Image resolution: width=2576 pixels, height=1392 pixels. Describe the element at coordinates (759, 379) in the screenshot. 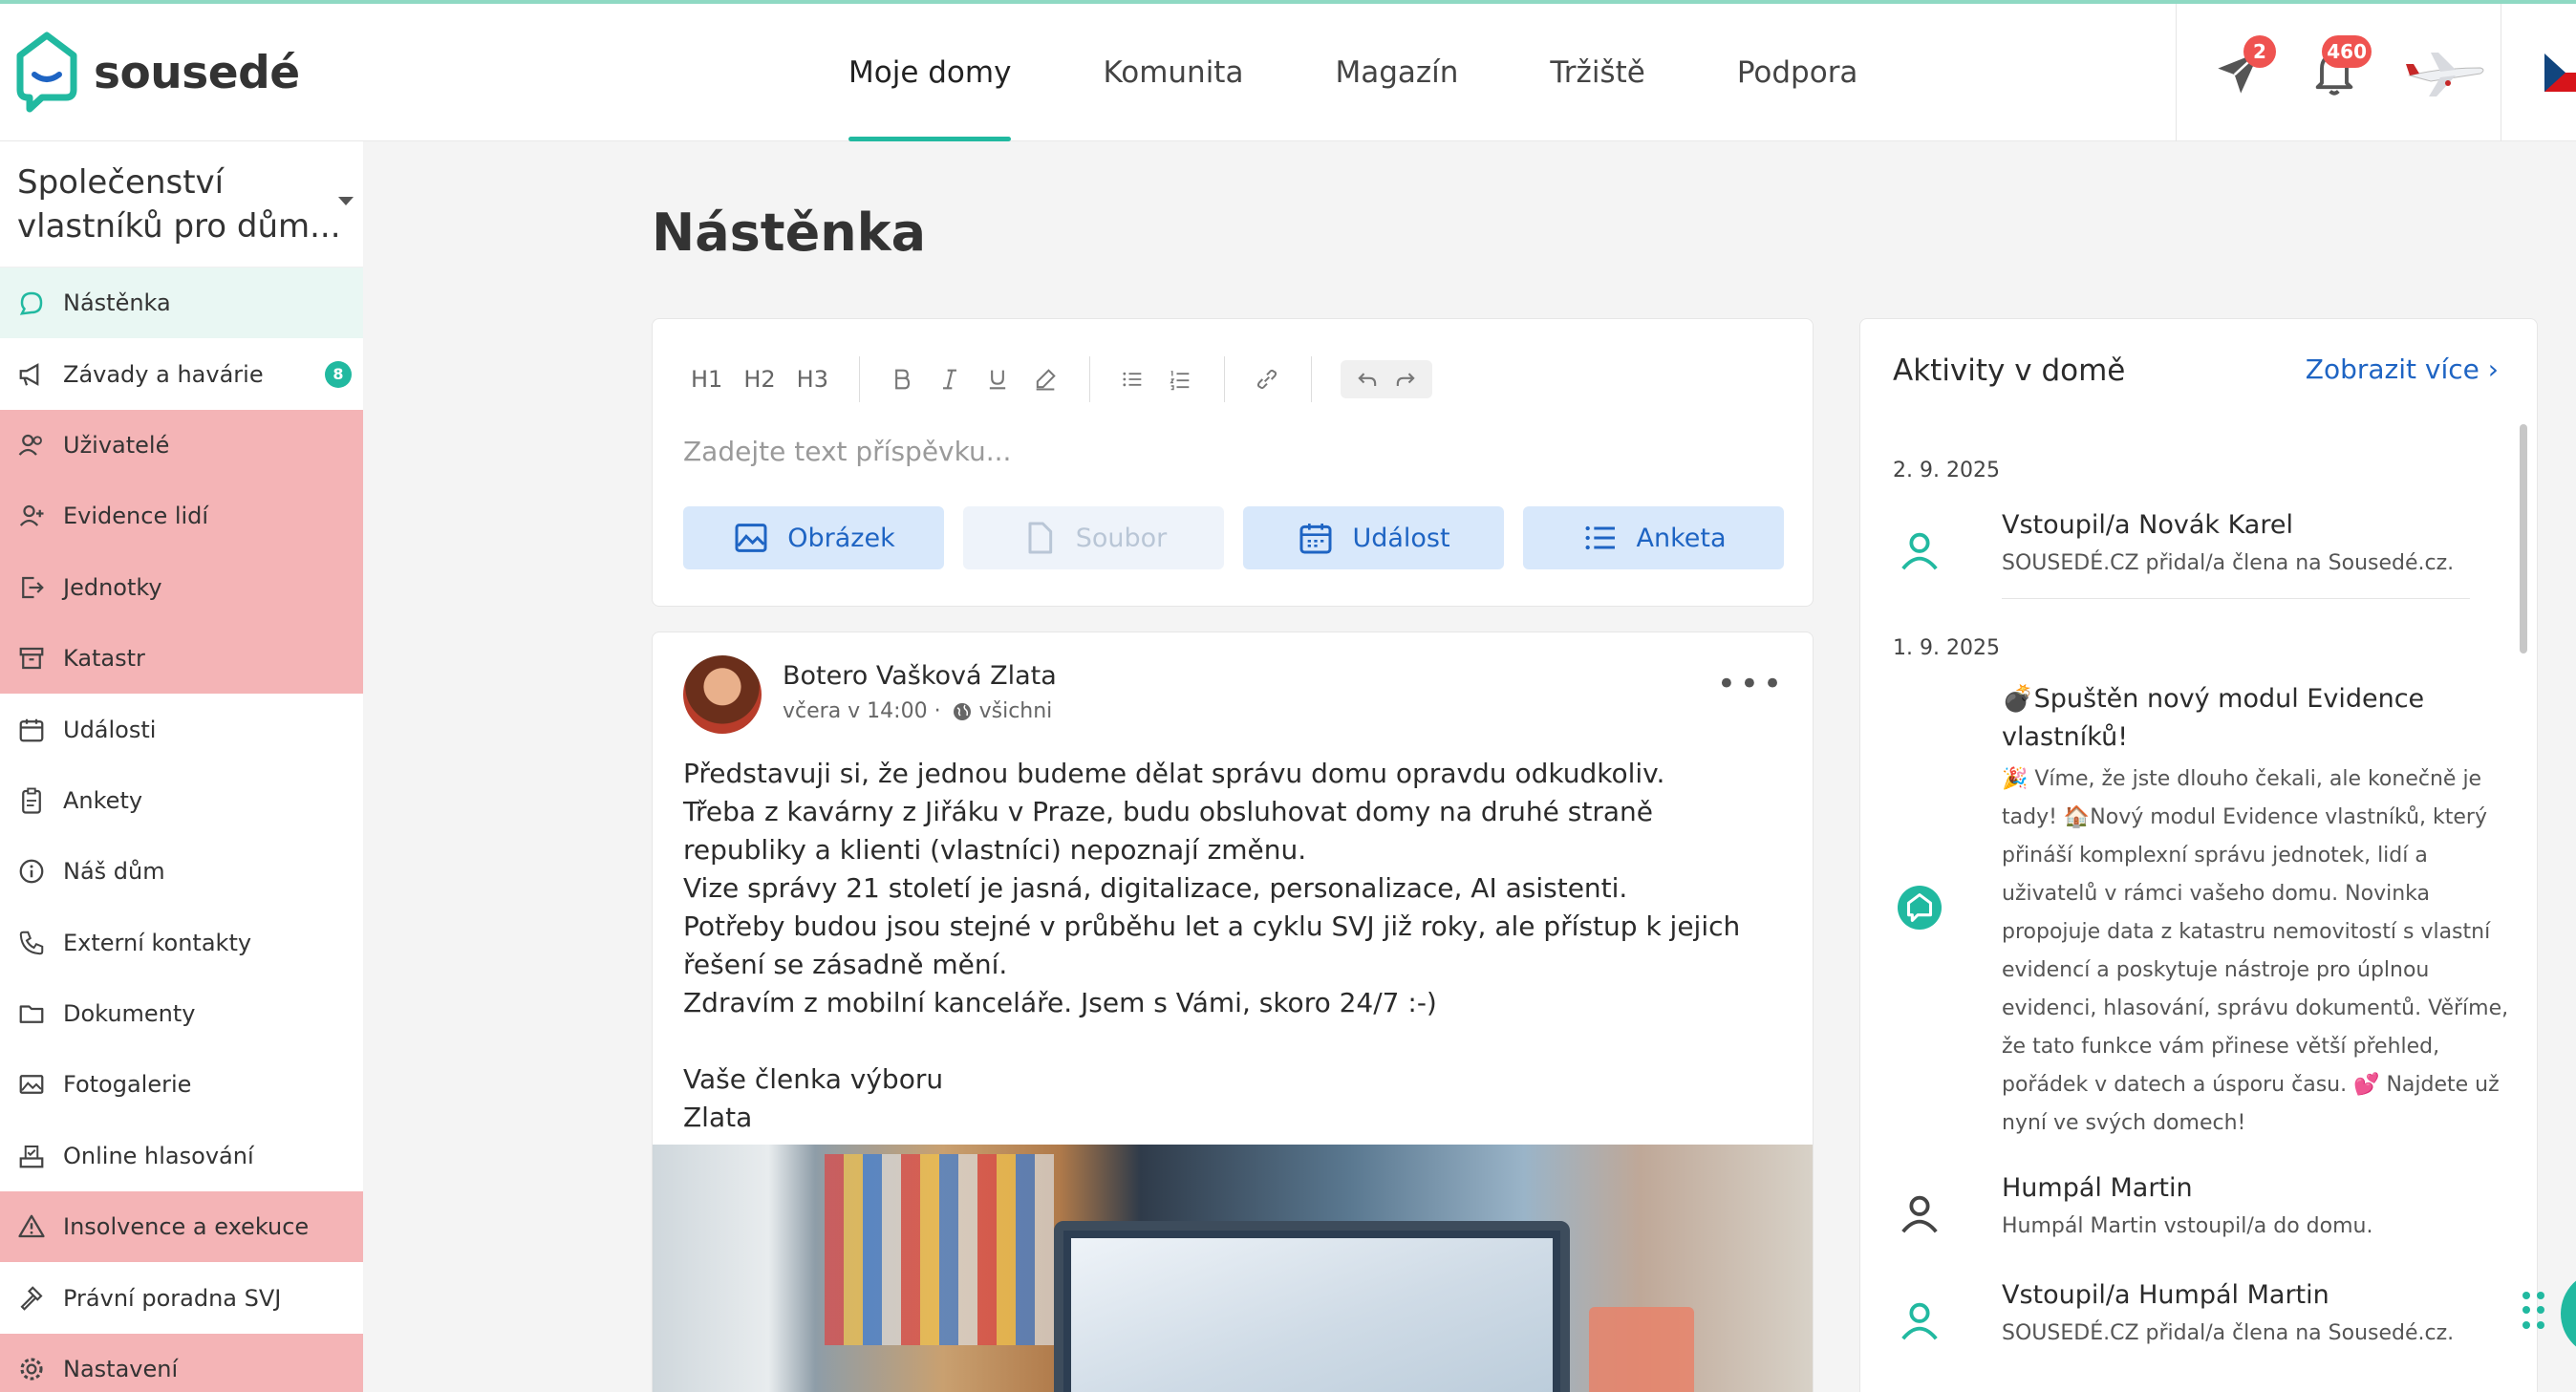

I see `heading2-button: H2` at that location.